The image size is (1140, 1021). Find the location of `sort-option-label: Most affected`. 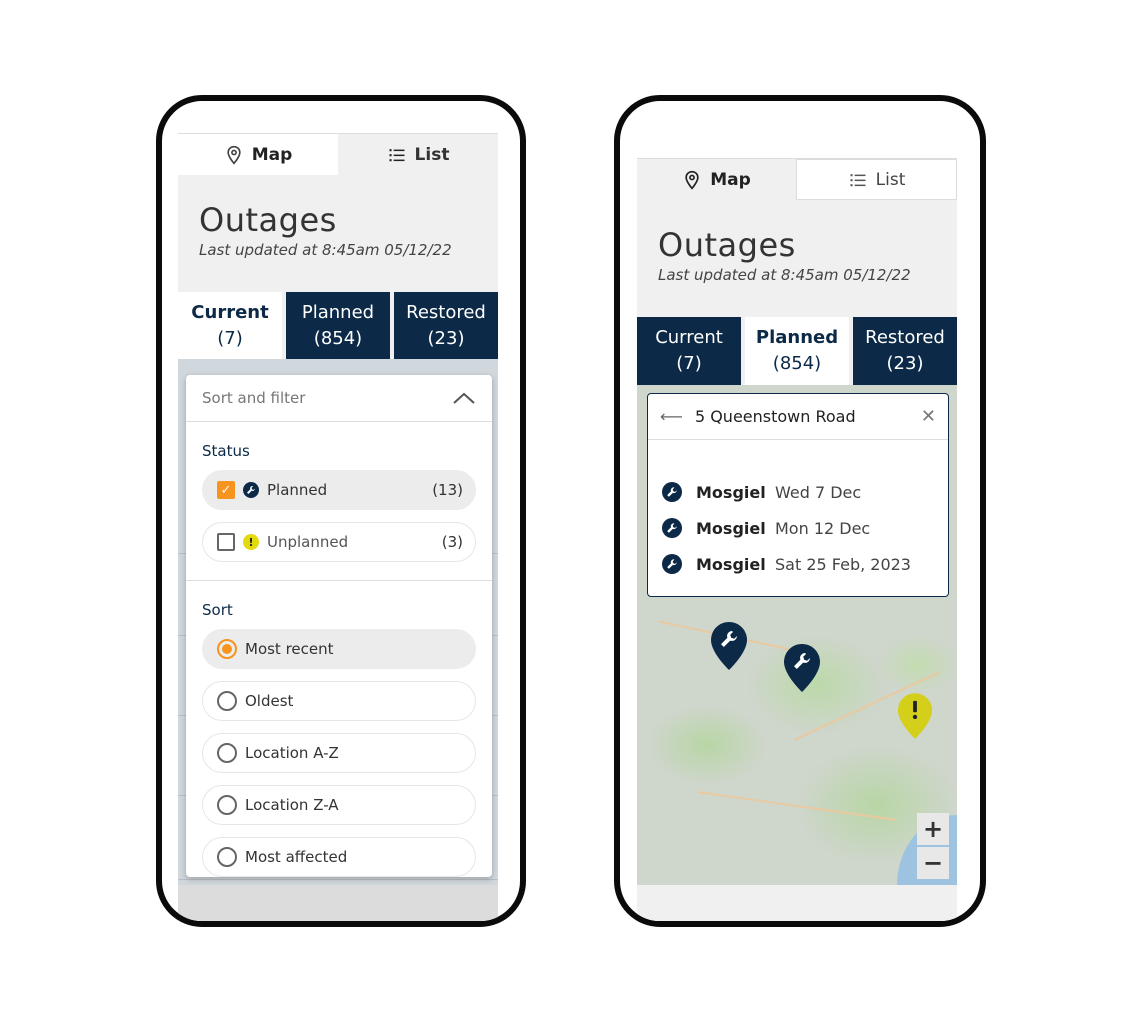

sort-option-label: Most affected is located at coordinates (296, 857).